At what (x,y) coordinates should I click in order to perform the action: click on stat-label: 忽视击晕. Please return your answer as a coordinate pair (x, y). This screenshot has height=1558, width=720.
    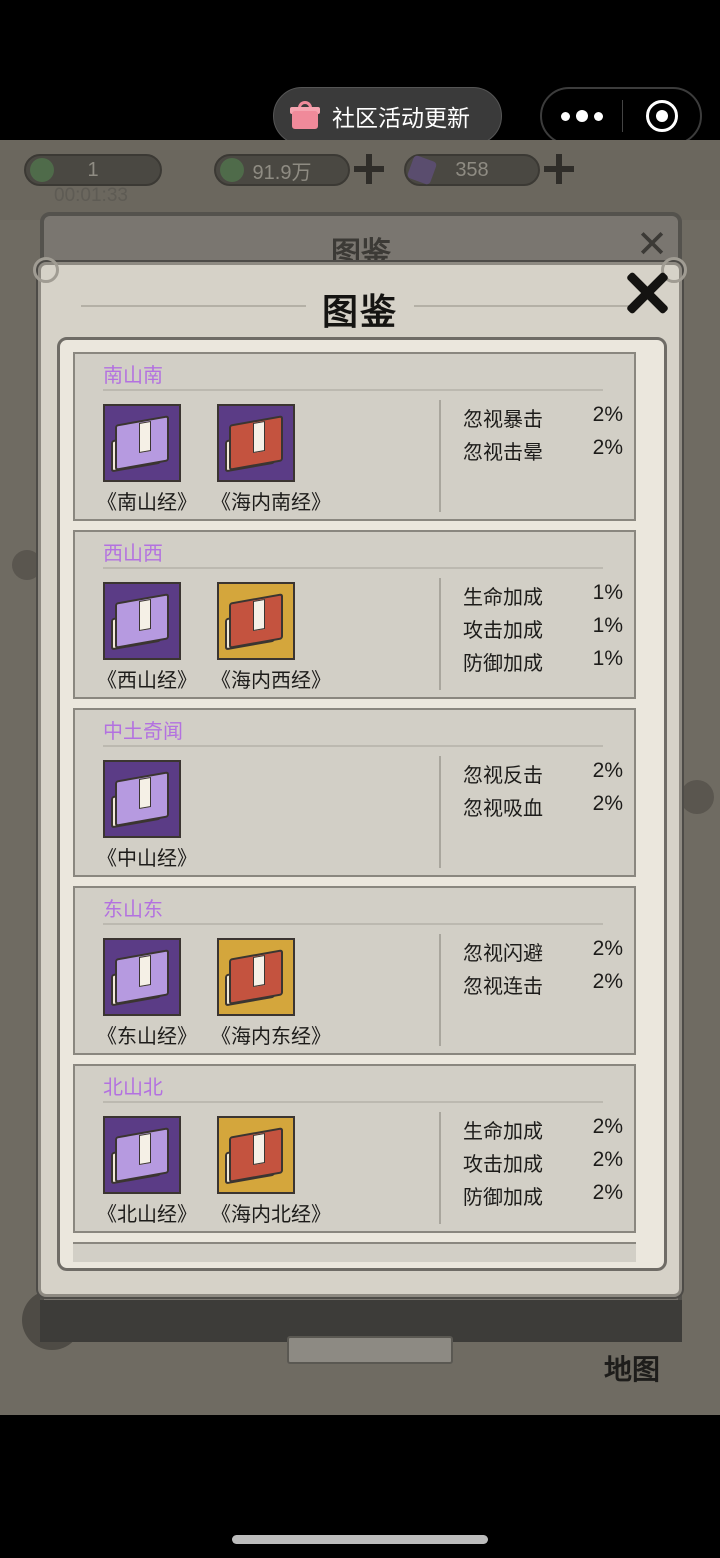
    Looking at the image, I should click on (503, 452).